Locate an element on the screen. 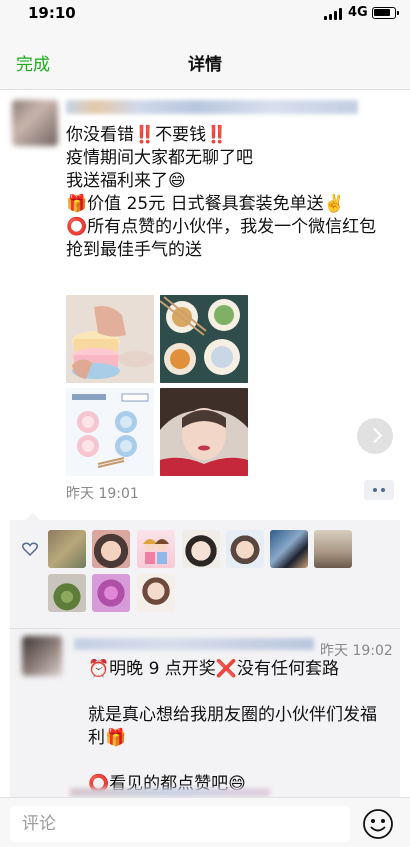  network-label: 4G is located at coordinates (358, 12).